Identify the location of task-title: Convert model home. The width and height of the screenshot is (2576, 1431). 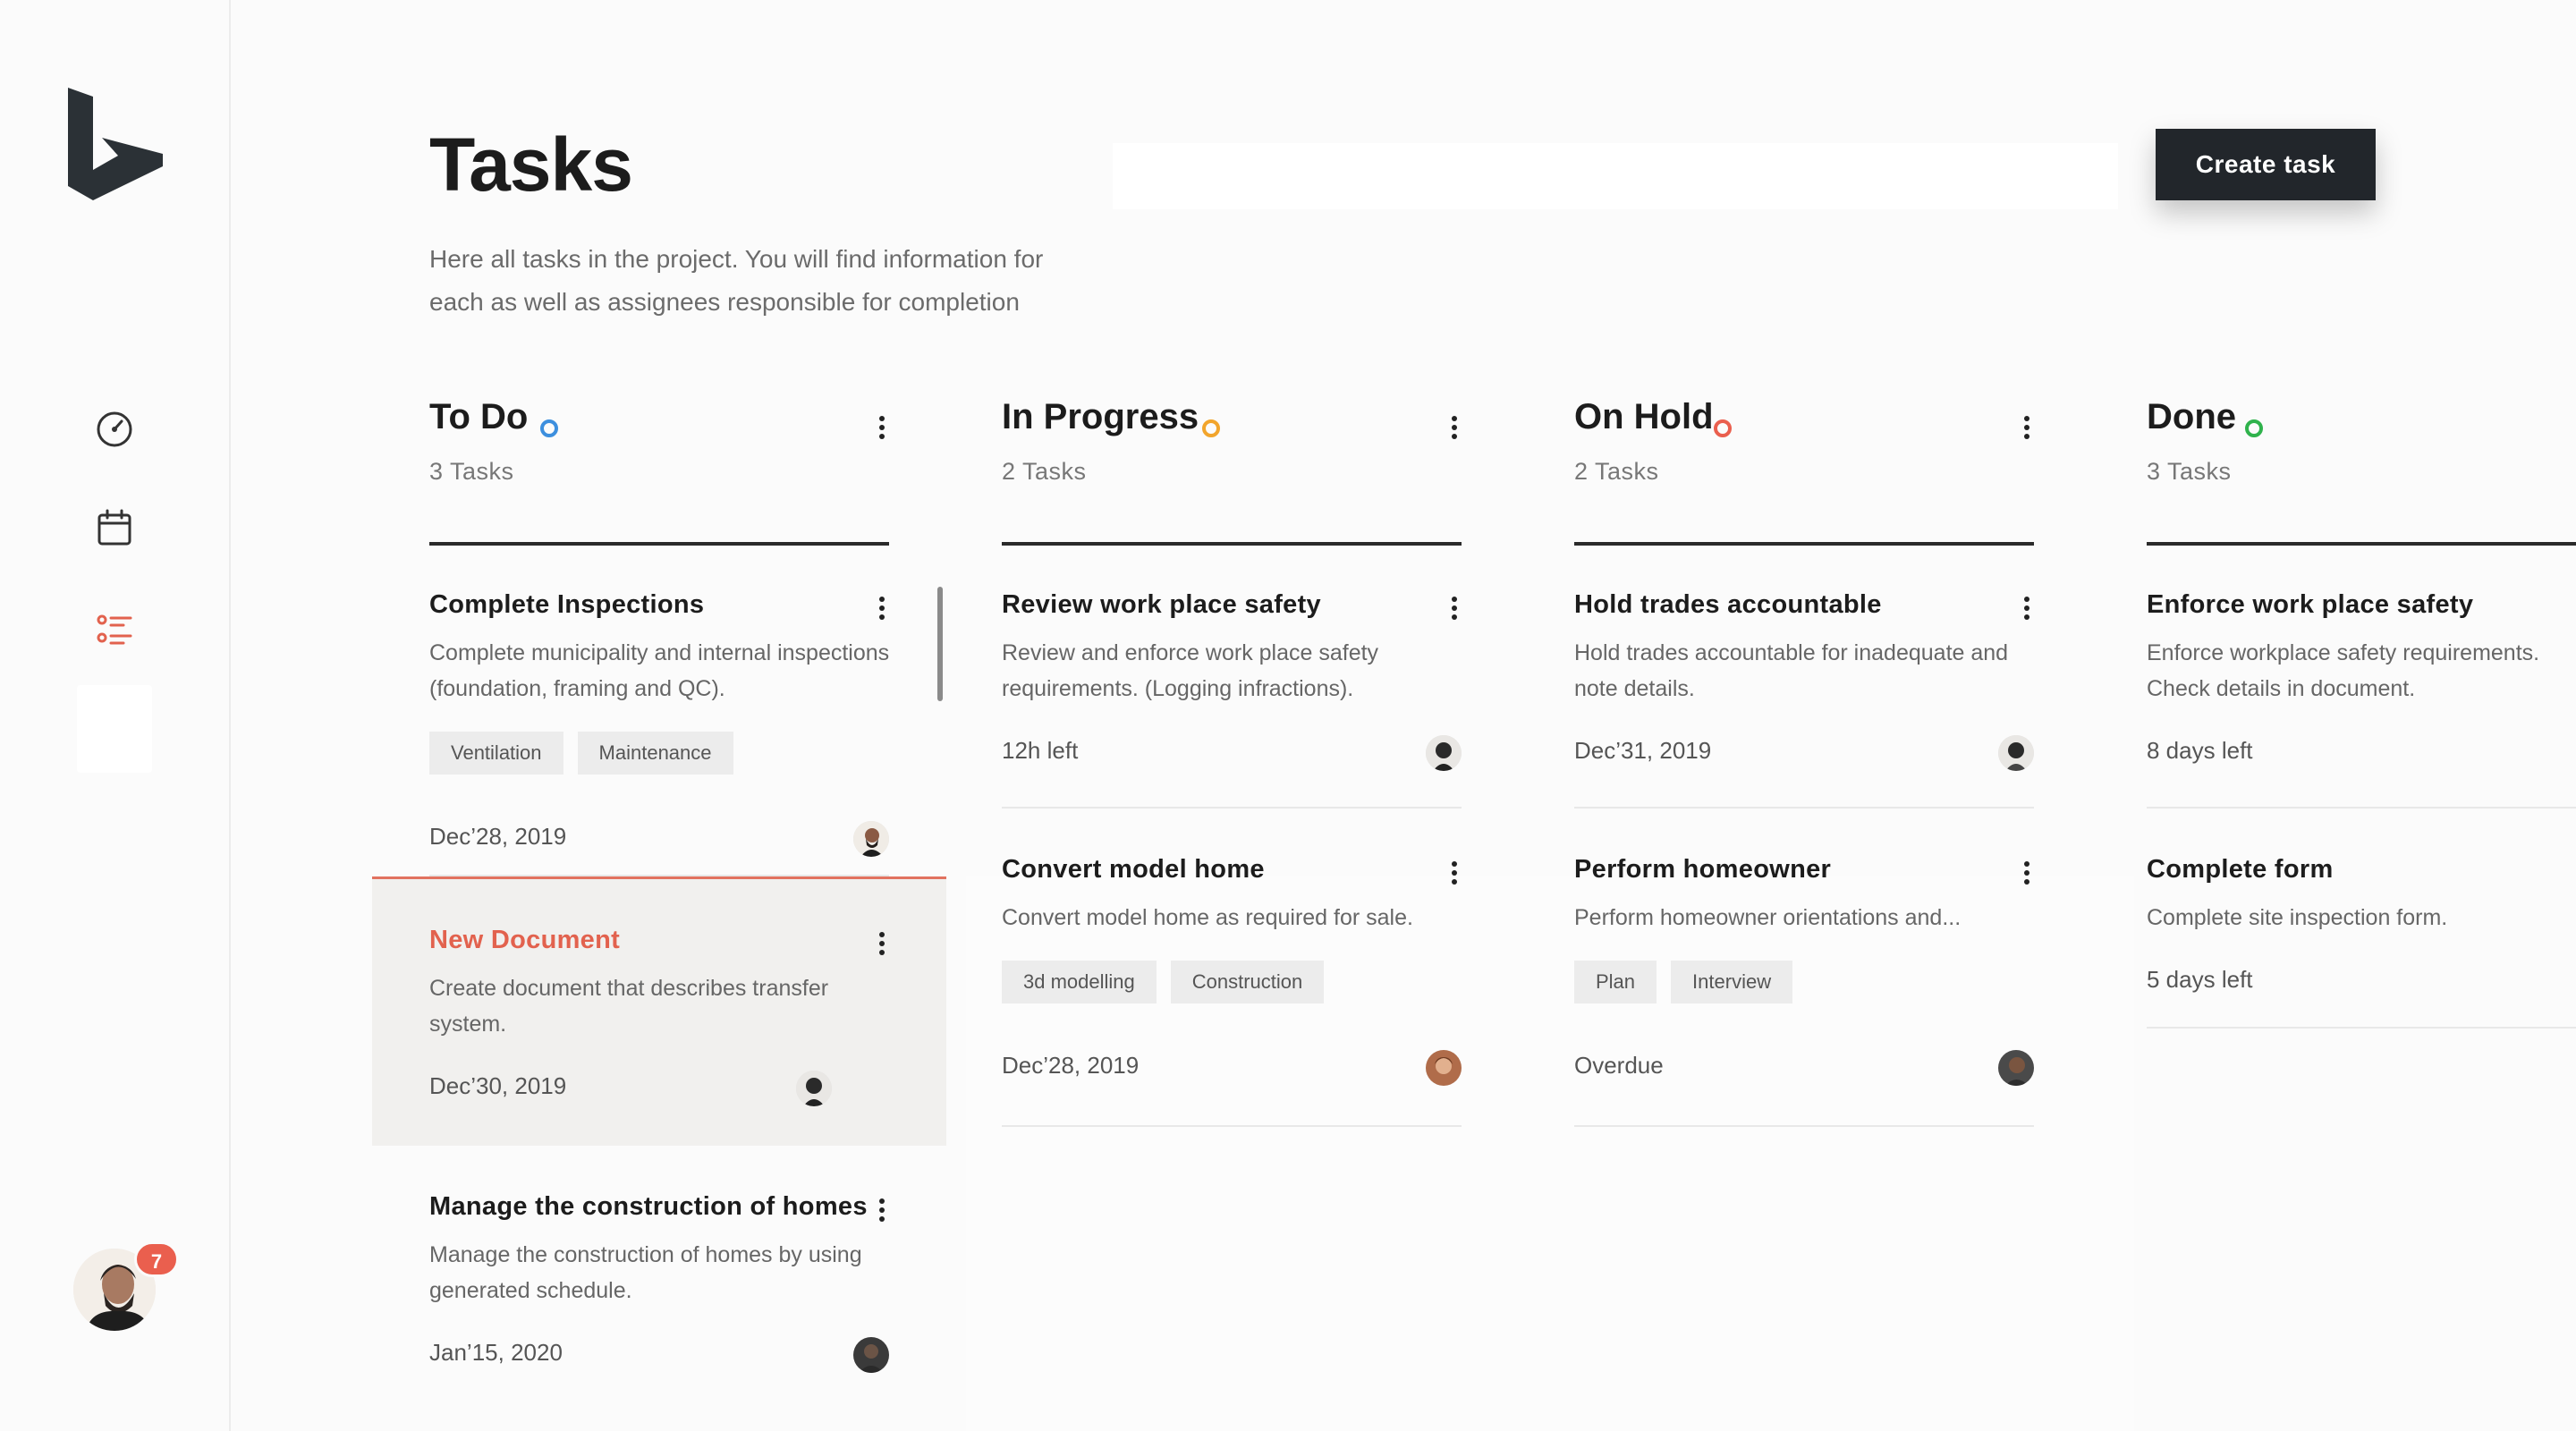
(1133, 870).